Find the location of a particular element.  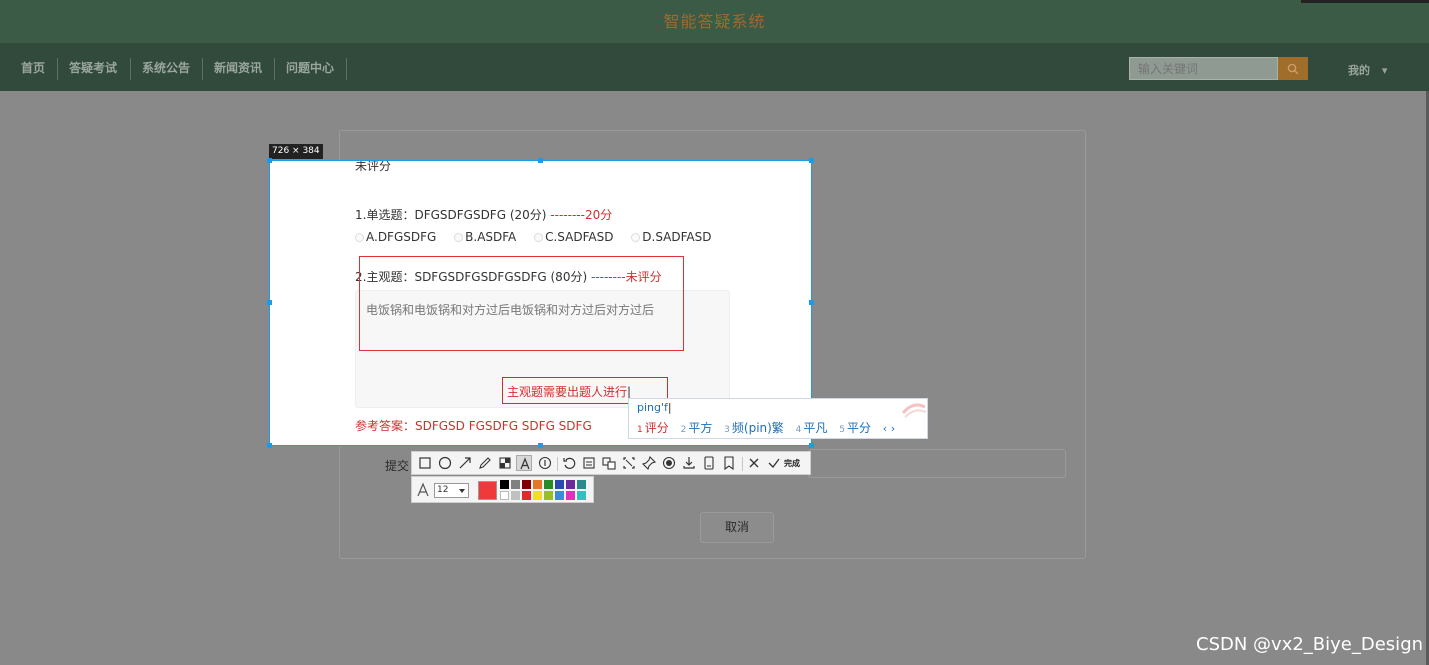

option-a-label: A.DFGSDFG is located at coordinates (401, 237).